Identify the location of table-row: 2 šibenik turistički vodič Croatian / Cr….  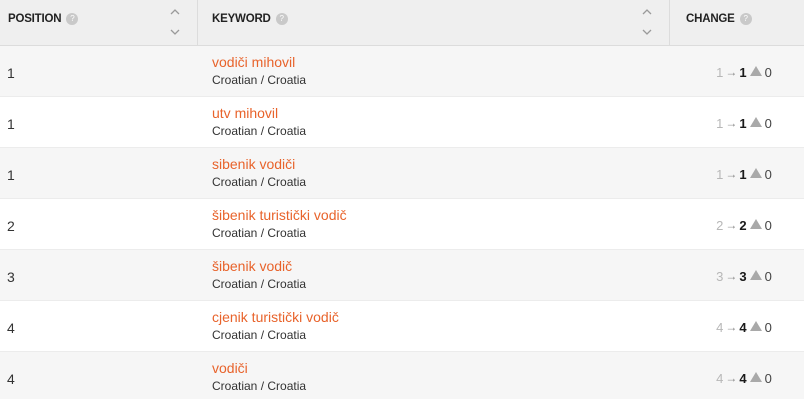
(402, 224).